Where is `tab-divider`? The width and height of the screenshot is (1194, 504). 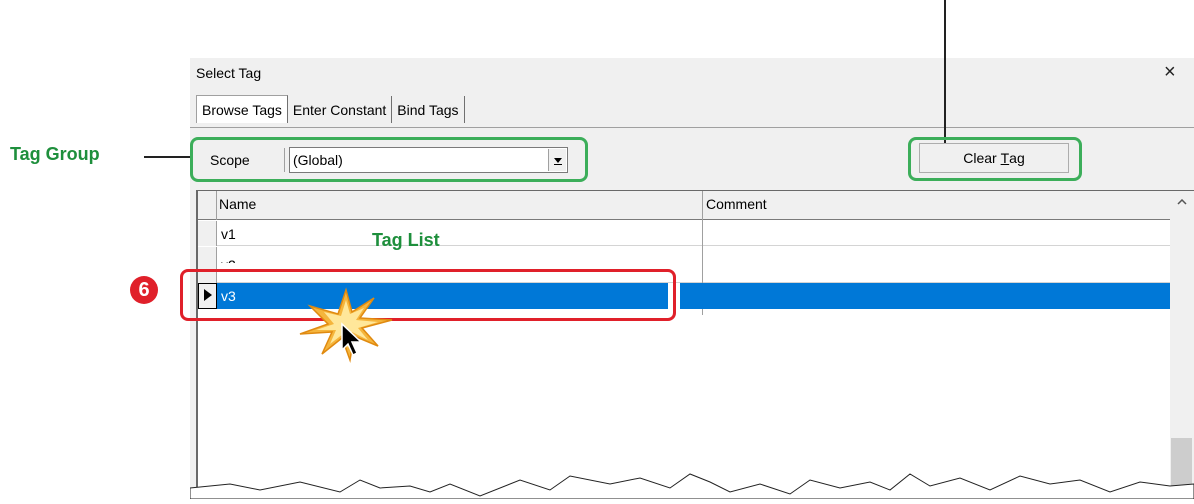
tab-divider is located at coordinates (692, 127).